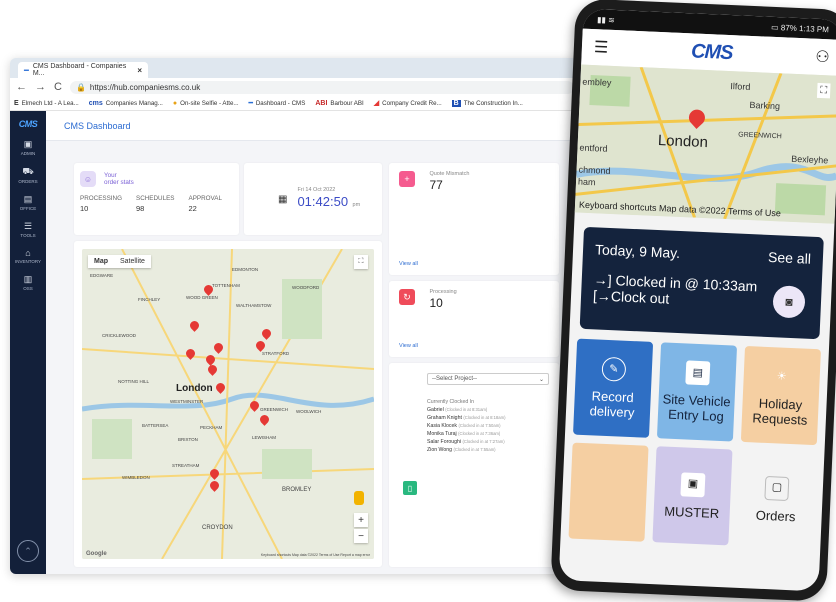 This screenshot has width=836, height=602. What do you see at coordinates (28, 551) in the screenshot?
I see `collapse-sidebar-button: ⌃` at bounding box center [28, 551].